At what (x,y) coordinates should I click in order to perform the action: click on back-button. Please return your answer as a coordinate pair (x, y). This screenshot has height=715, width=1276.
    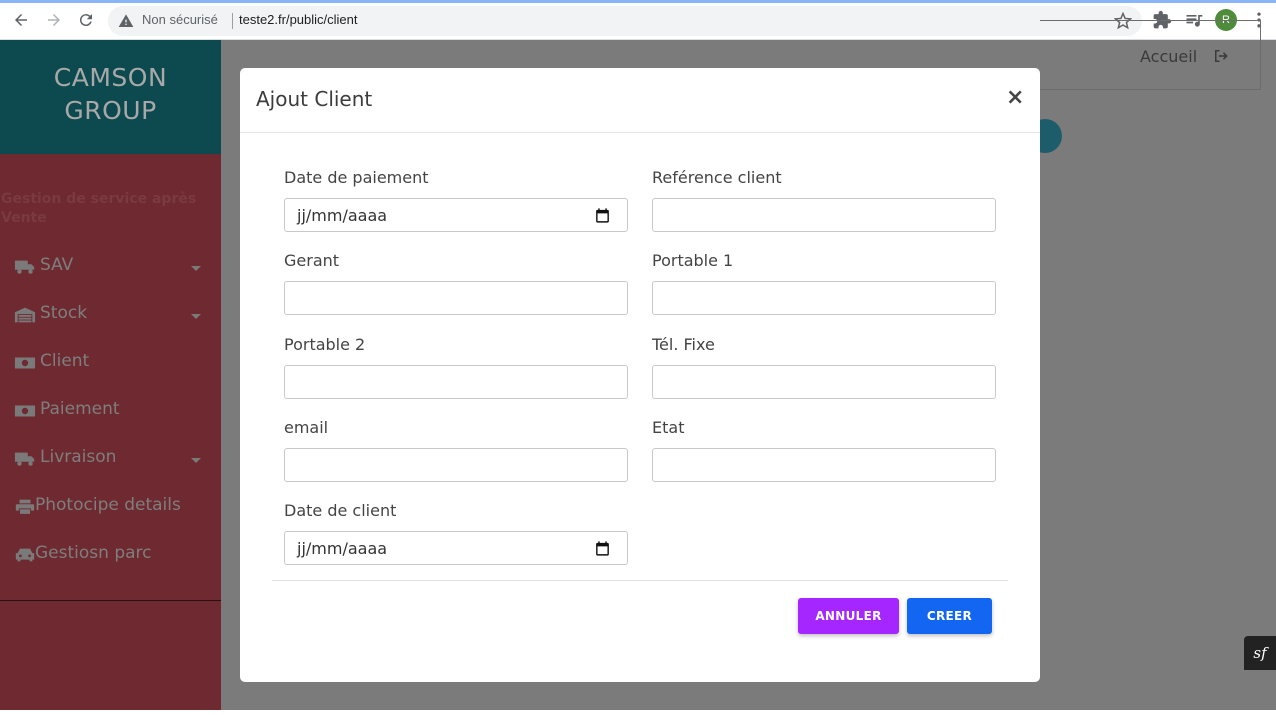
    Looking at the image, I should click on (21, 20).